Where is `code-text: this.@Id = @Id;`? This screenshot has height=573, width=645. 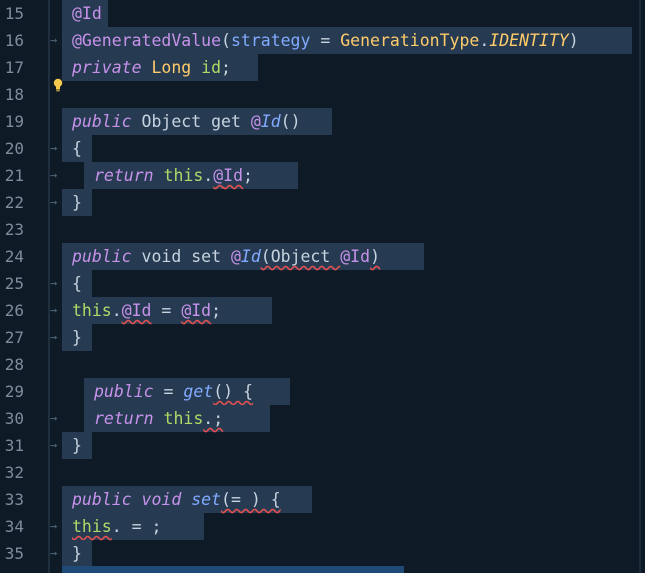 code-text: this.@Id = @Id; is located at coordinates (146, 310).